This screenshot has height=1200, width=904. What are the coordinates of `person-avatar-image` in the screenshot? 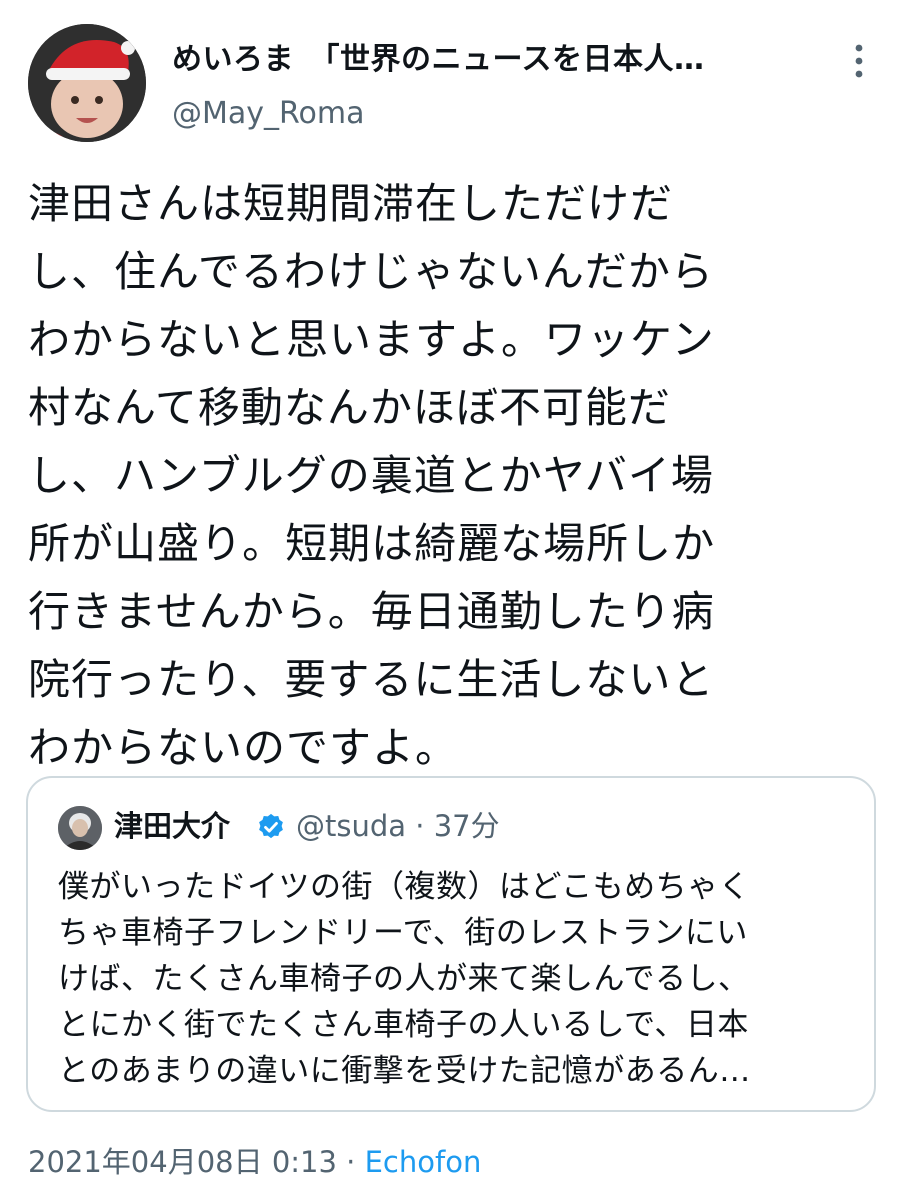 It's located at (80, 828).